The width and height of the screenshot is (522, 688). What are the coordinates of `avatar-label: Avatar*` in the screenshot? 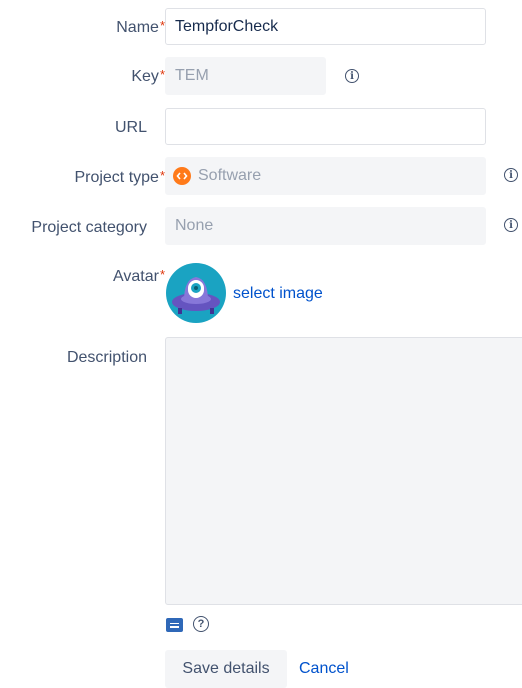 It's located at (138, 276).